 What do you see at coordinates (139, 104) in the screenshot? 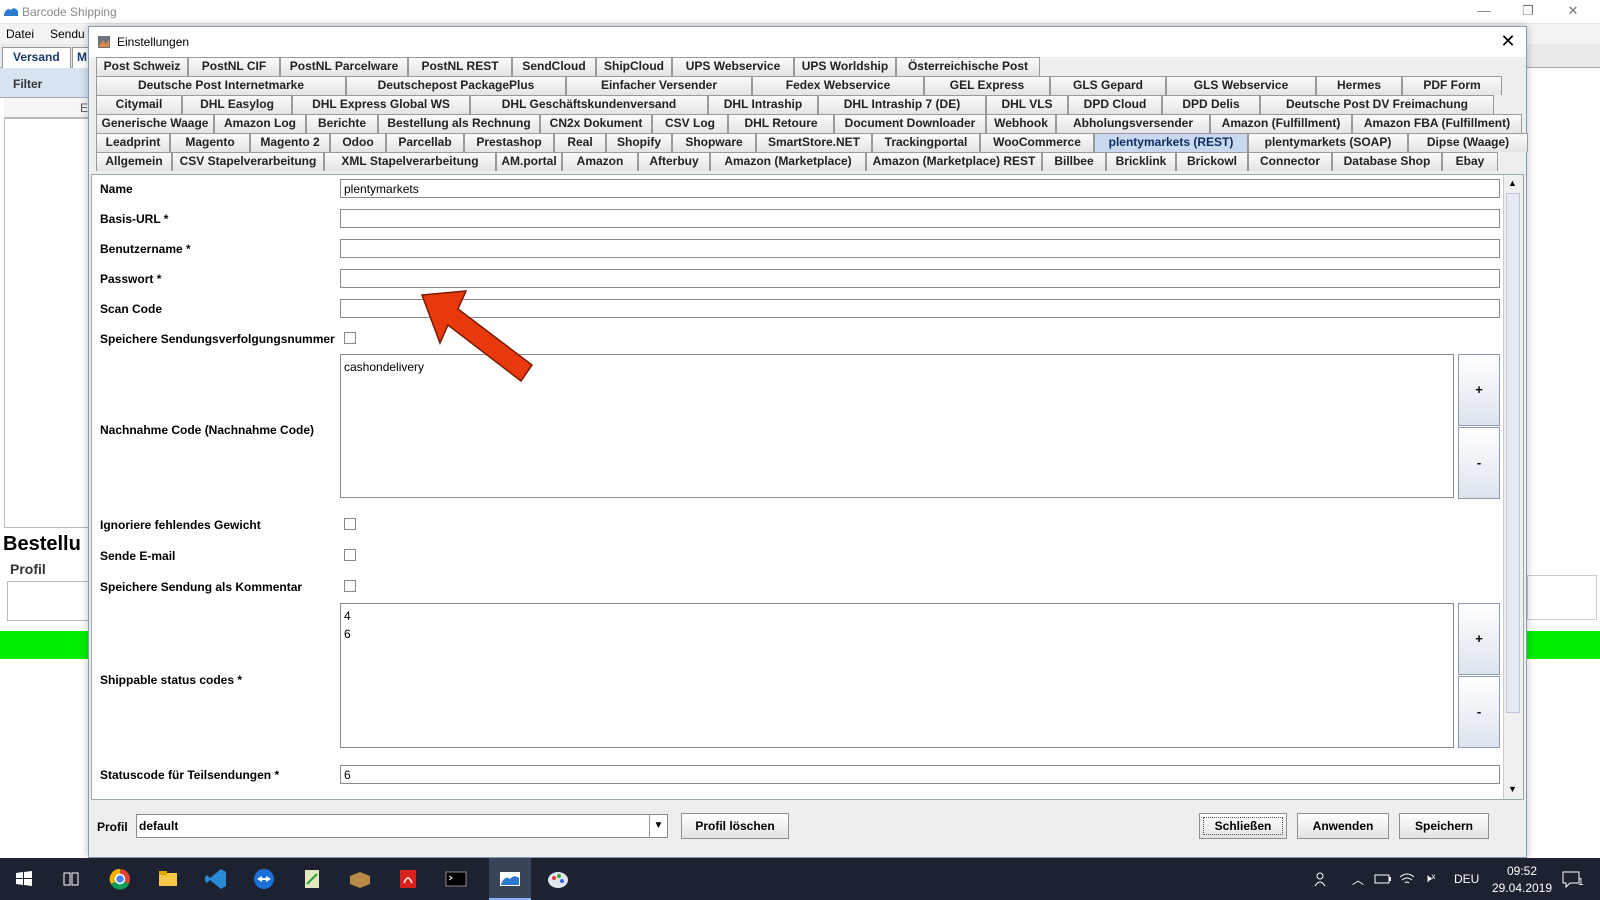
I see `tab-citymail: Citymail` at bounding box center [139, 104].